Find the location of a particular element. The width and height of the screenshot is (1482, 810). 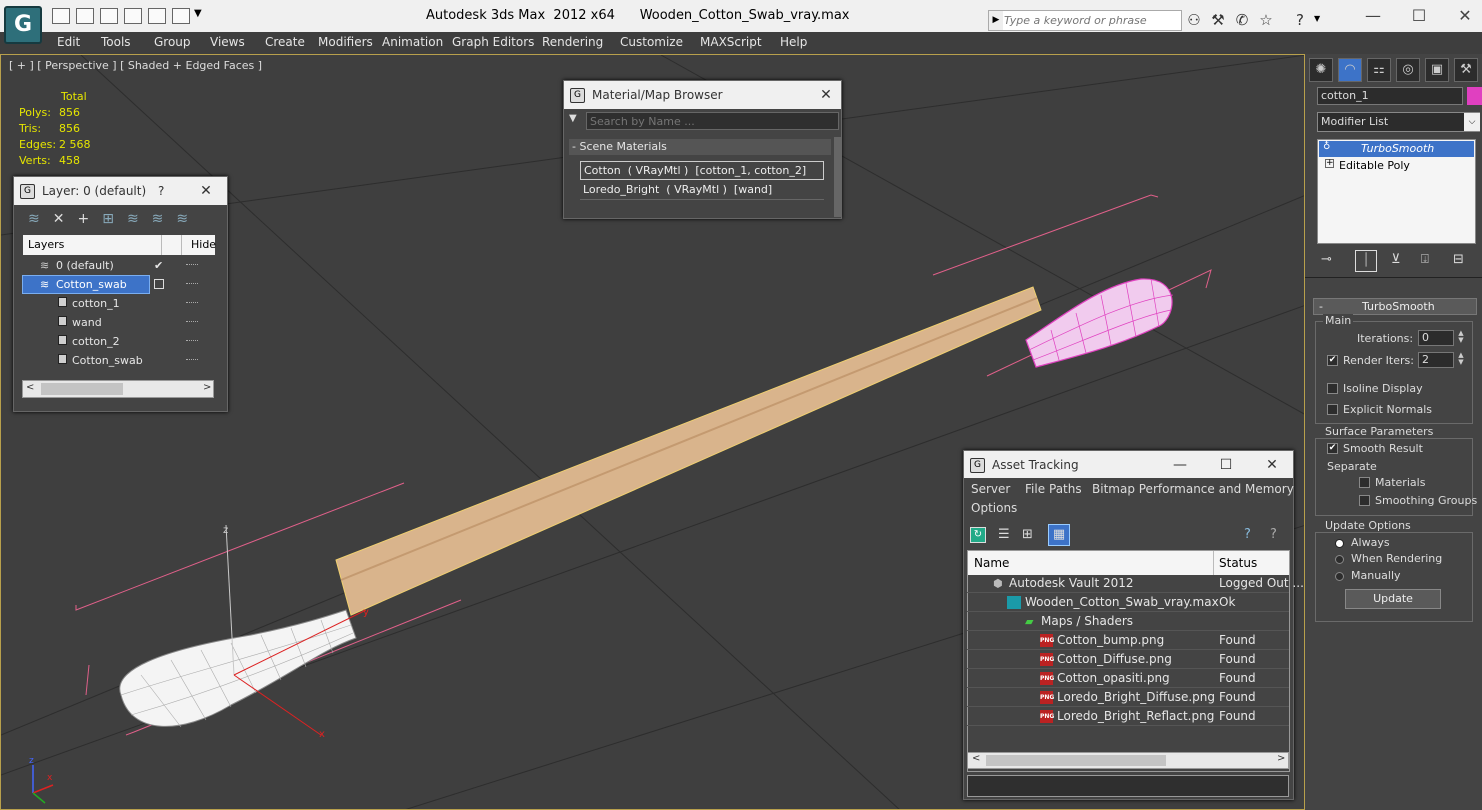

turbosmooth-rollout-header: - TurboSmooth is located at coordinates (1395, 306).